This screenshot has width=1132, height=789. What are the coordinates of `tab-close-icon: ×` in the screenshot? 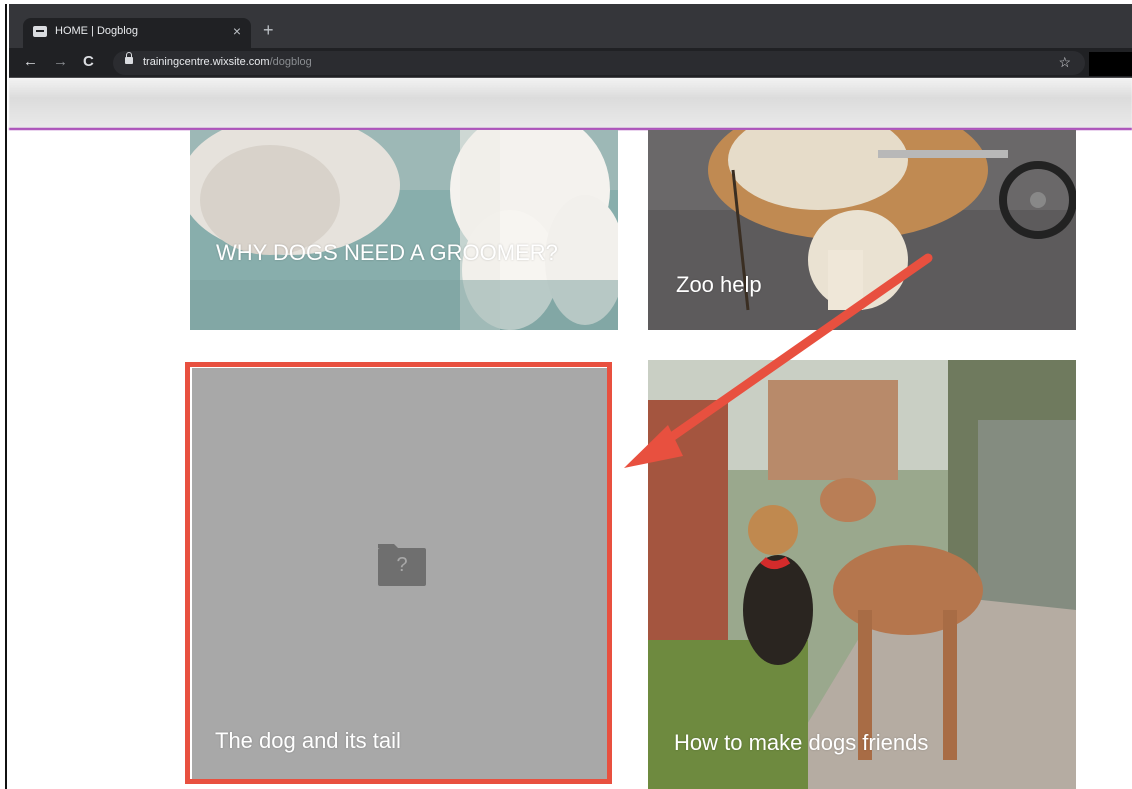 It's located at (237, 31).